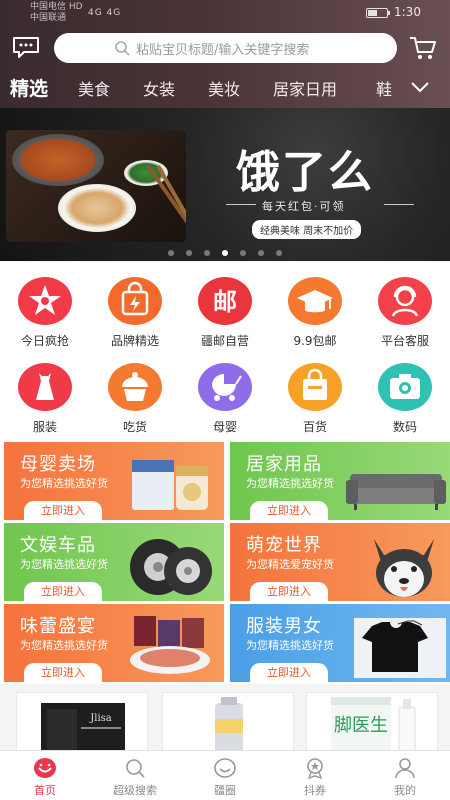 This screenshot has width=450, height=800. I want to click on status-bar: 中国电信 HD 中国联通 4G 4G 1:30, so click(225, 13).